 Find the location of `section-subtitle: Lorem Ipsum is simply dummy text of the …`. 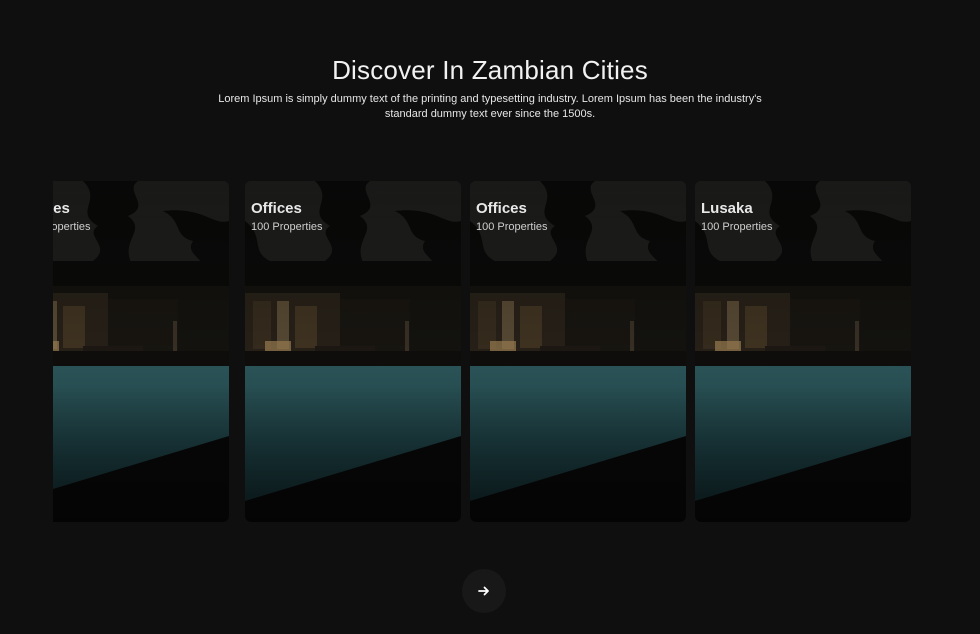

section-subtitle: Lorem Ipsum is simply dummy text of the … is located at coordinates (490, 106).